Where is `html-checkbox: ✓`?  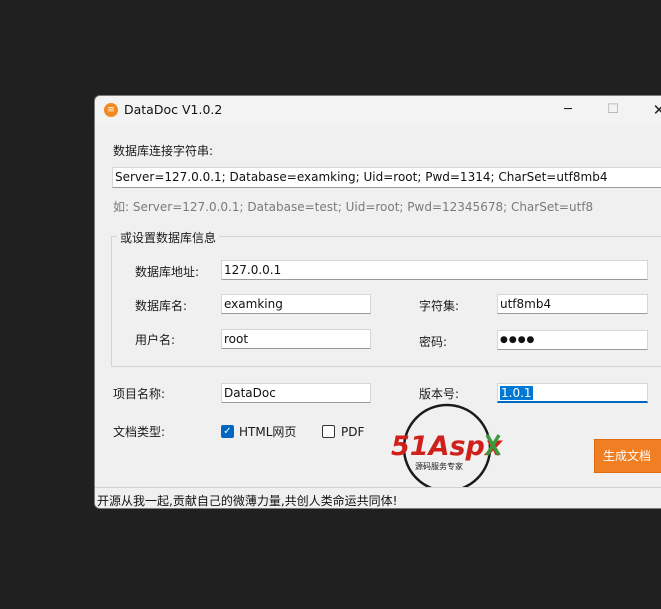
html-checkbox: ✓ is located at coordinates (227, 431).